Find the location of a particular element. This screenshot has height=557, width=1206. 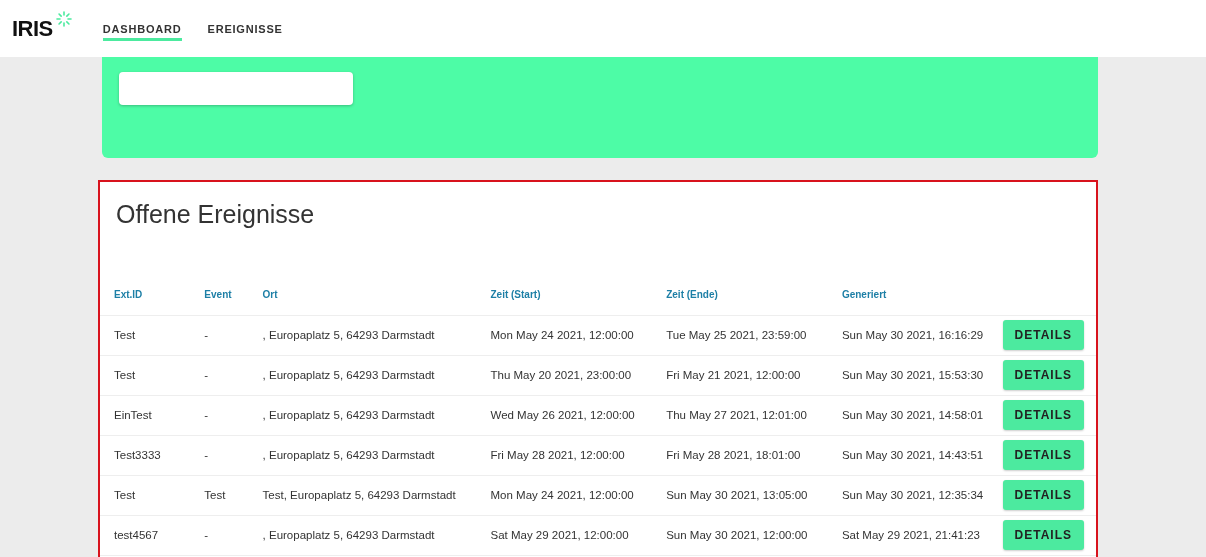

table-cell: Thu May 20 2021, 23:00:00 is located at coordinates (564, 375).